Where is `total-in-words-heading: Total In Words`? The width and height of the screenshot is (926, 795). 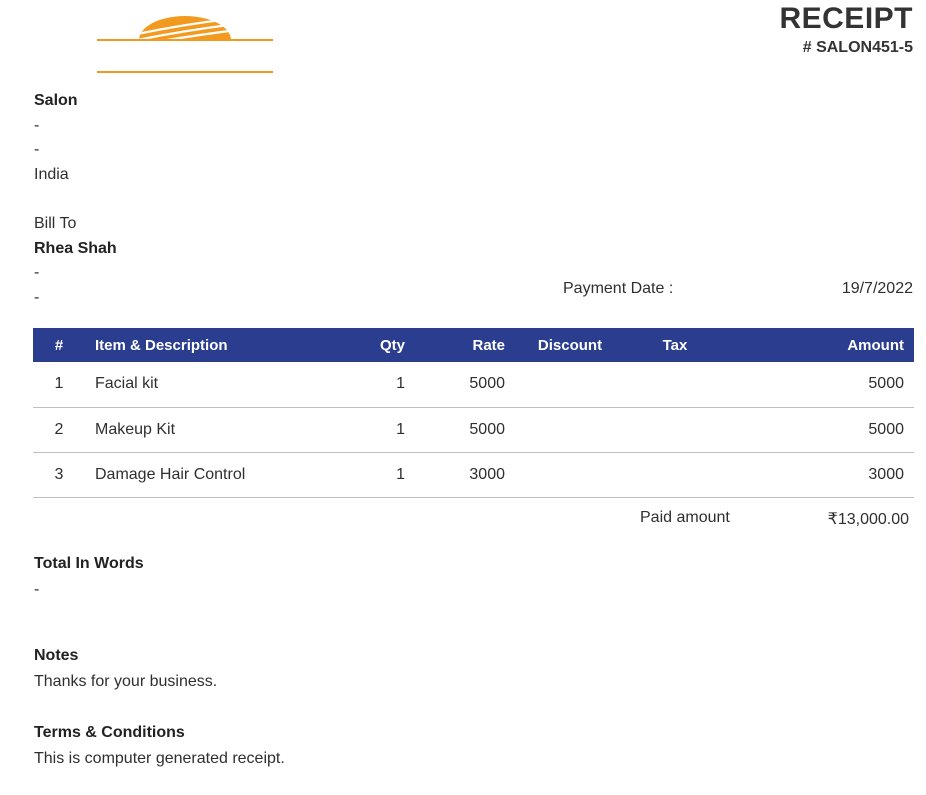
total-in-words-heading: Total In Words is located at coordinates (89, 563).